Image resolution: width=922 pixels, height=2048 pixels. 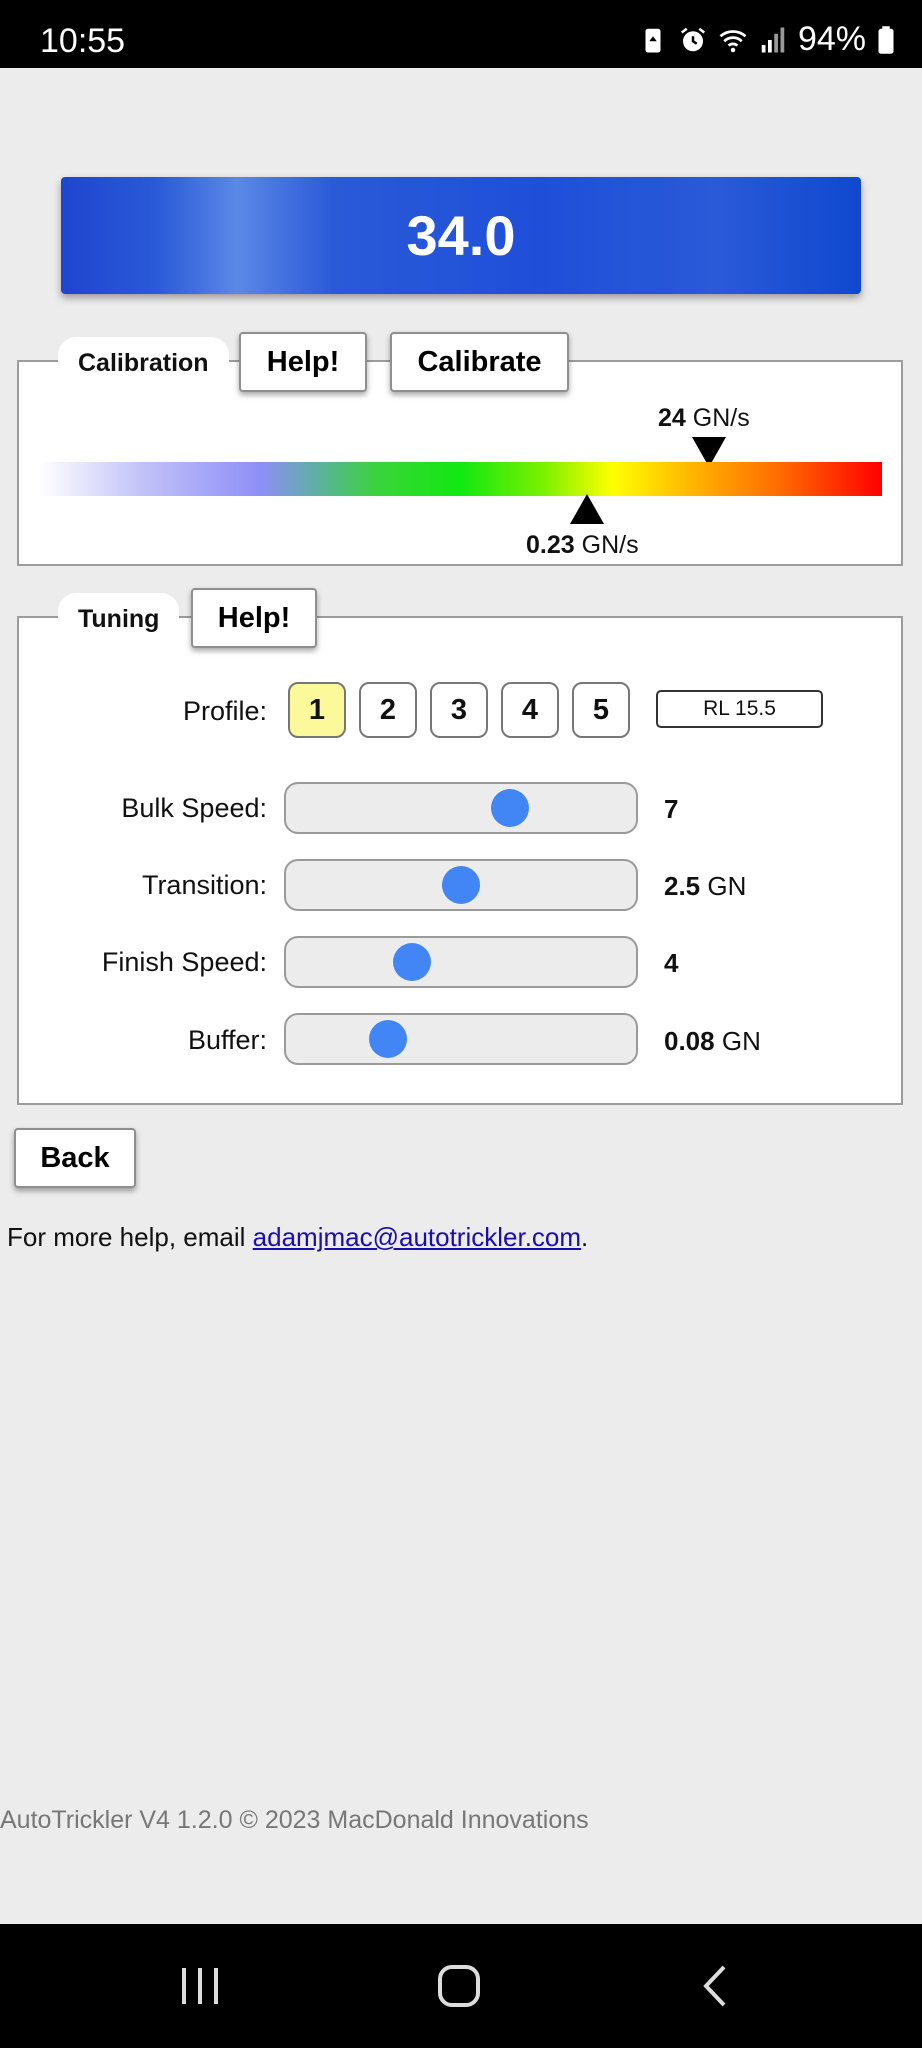 I want to click on bulk-speed-slider, so click(x=461, y=808).